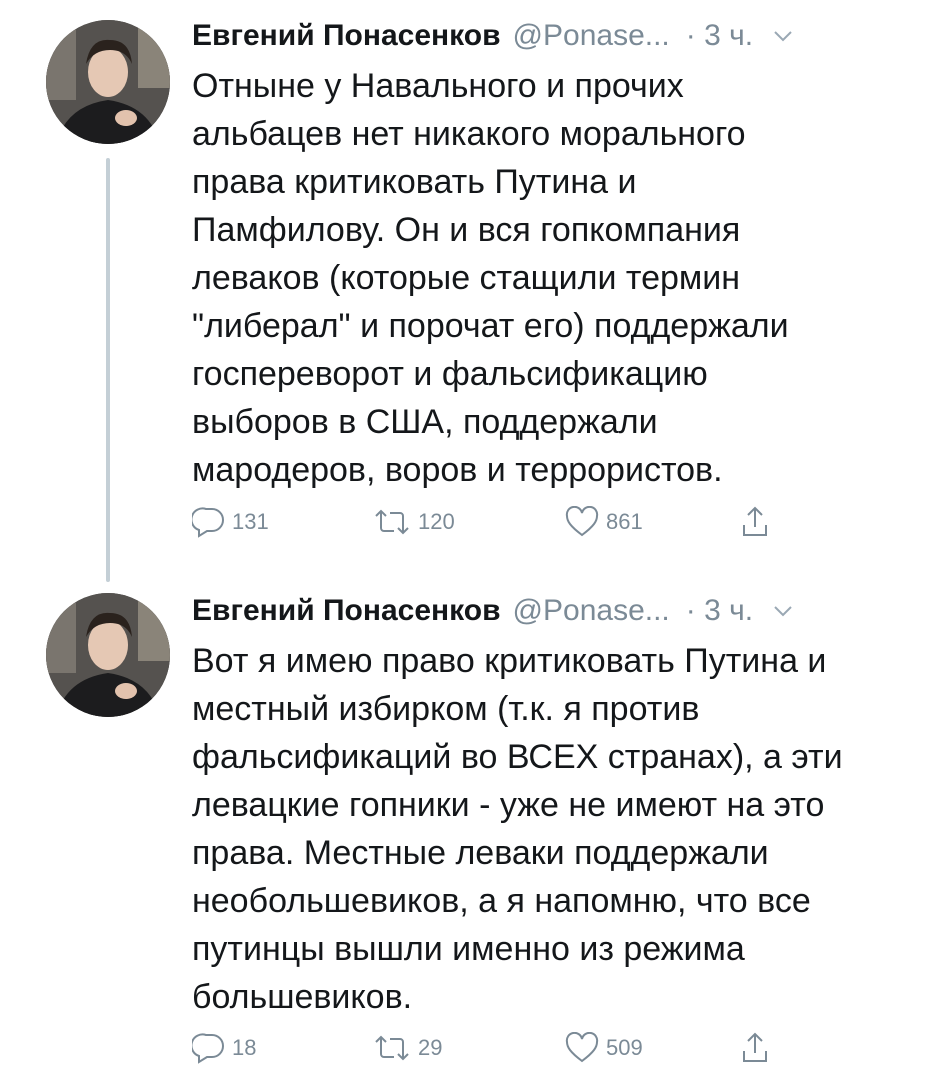  Describe the element at coordinates (414, 182) in the screenshot. I see `tweet-text-line: права критиковать Путина и` at that location.